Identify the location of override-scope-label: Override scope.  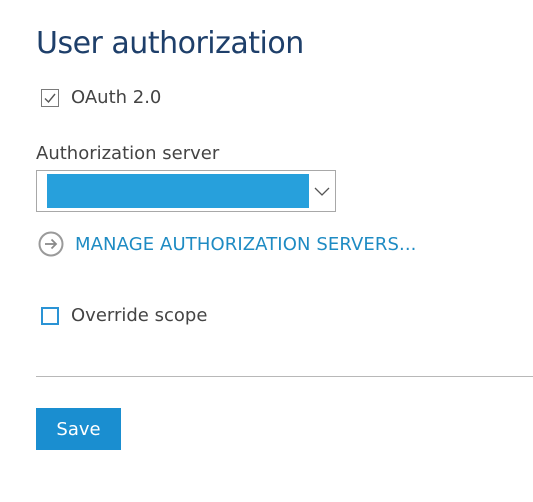
(139, 315).